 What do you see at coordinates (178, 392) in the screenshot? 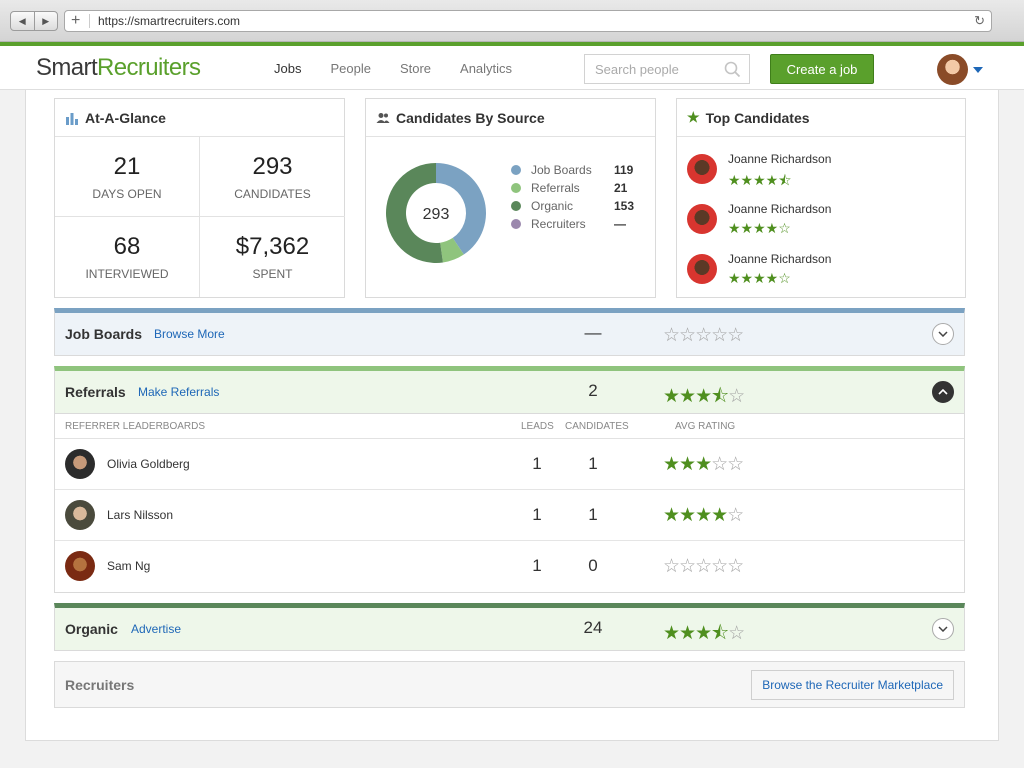
I see `make-referrals-link: Make Referrals` at bounding box center [178, 392].